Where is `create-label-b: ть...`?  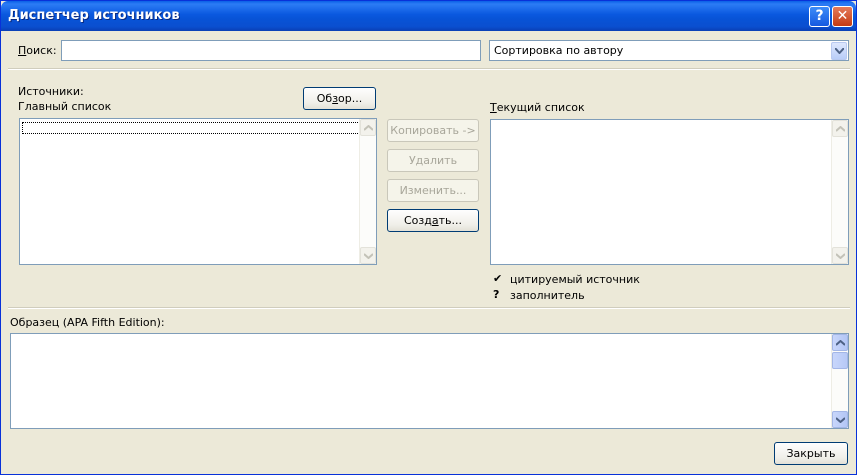 create-label-b: ть... is located at coordinates (450, 220).